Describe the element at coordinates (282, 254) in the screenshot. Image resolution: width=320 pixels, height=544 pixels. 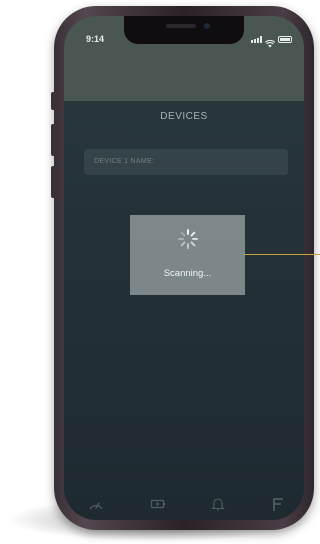
I see `callout-line` at that location.